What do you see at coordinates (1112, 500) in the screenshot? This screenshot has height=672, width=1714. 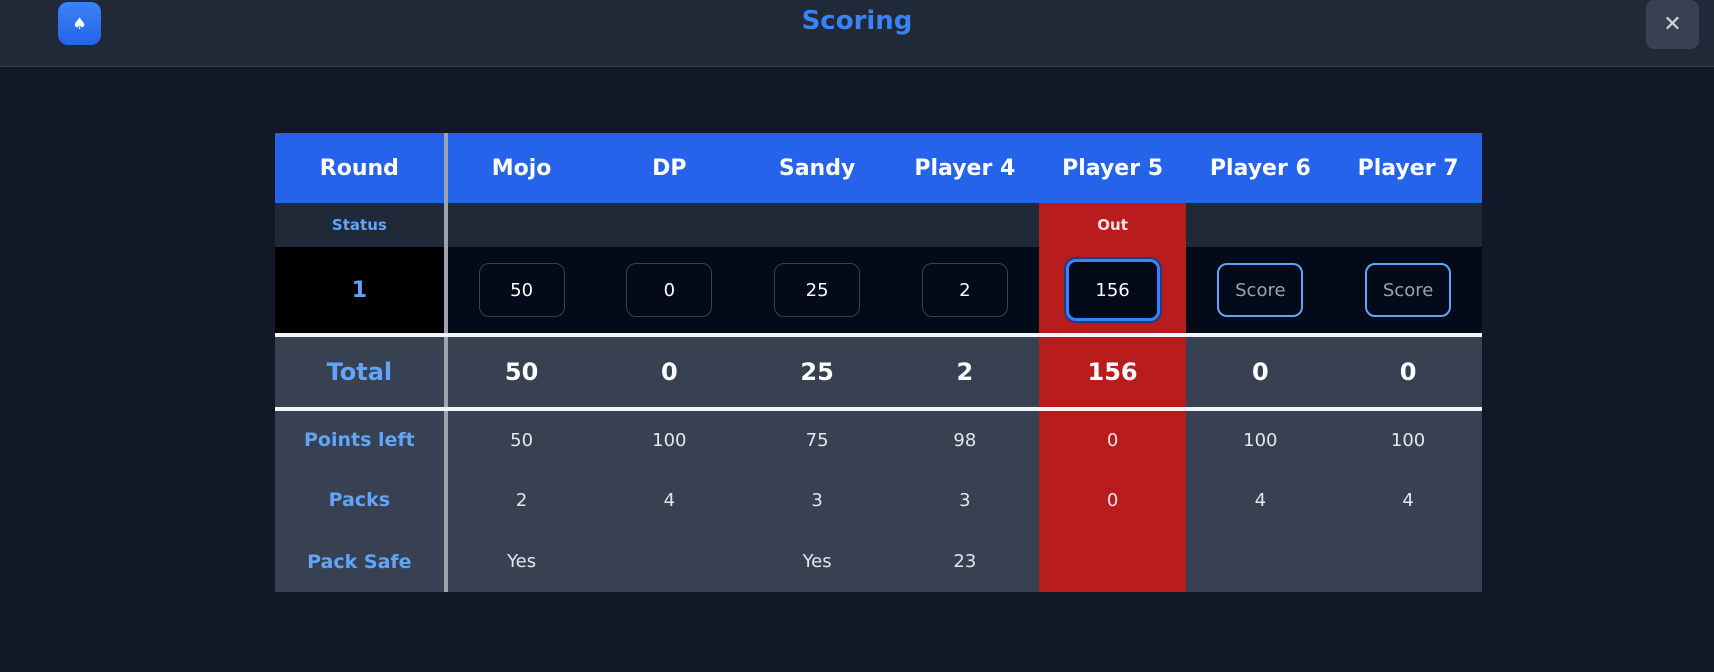 I see `packs-value: 0` at bounding box center [1112, 500].